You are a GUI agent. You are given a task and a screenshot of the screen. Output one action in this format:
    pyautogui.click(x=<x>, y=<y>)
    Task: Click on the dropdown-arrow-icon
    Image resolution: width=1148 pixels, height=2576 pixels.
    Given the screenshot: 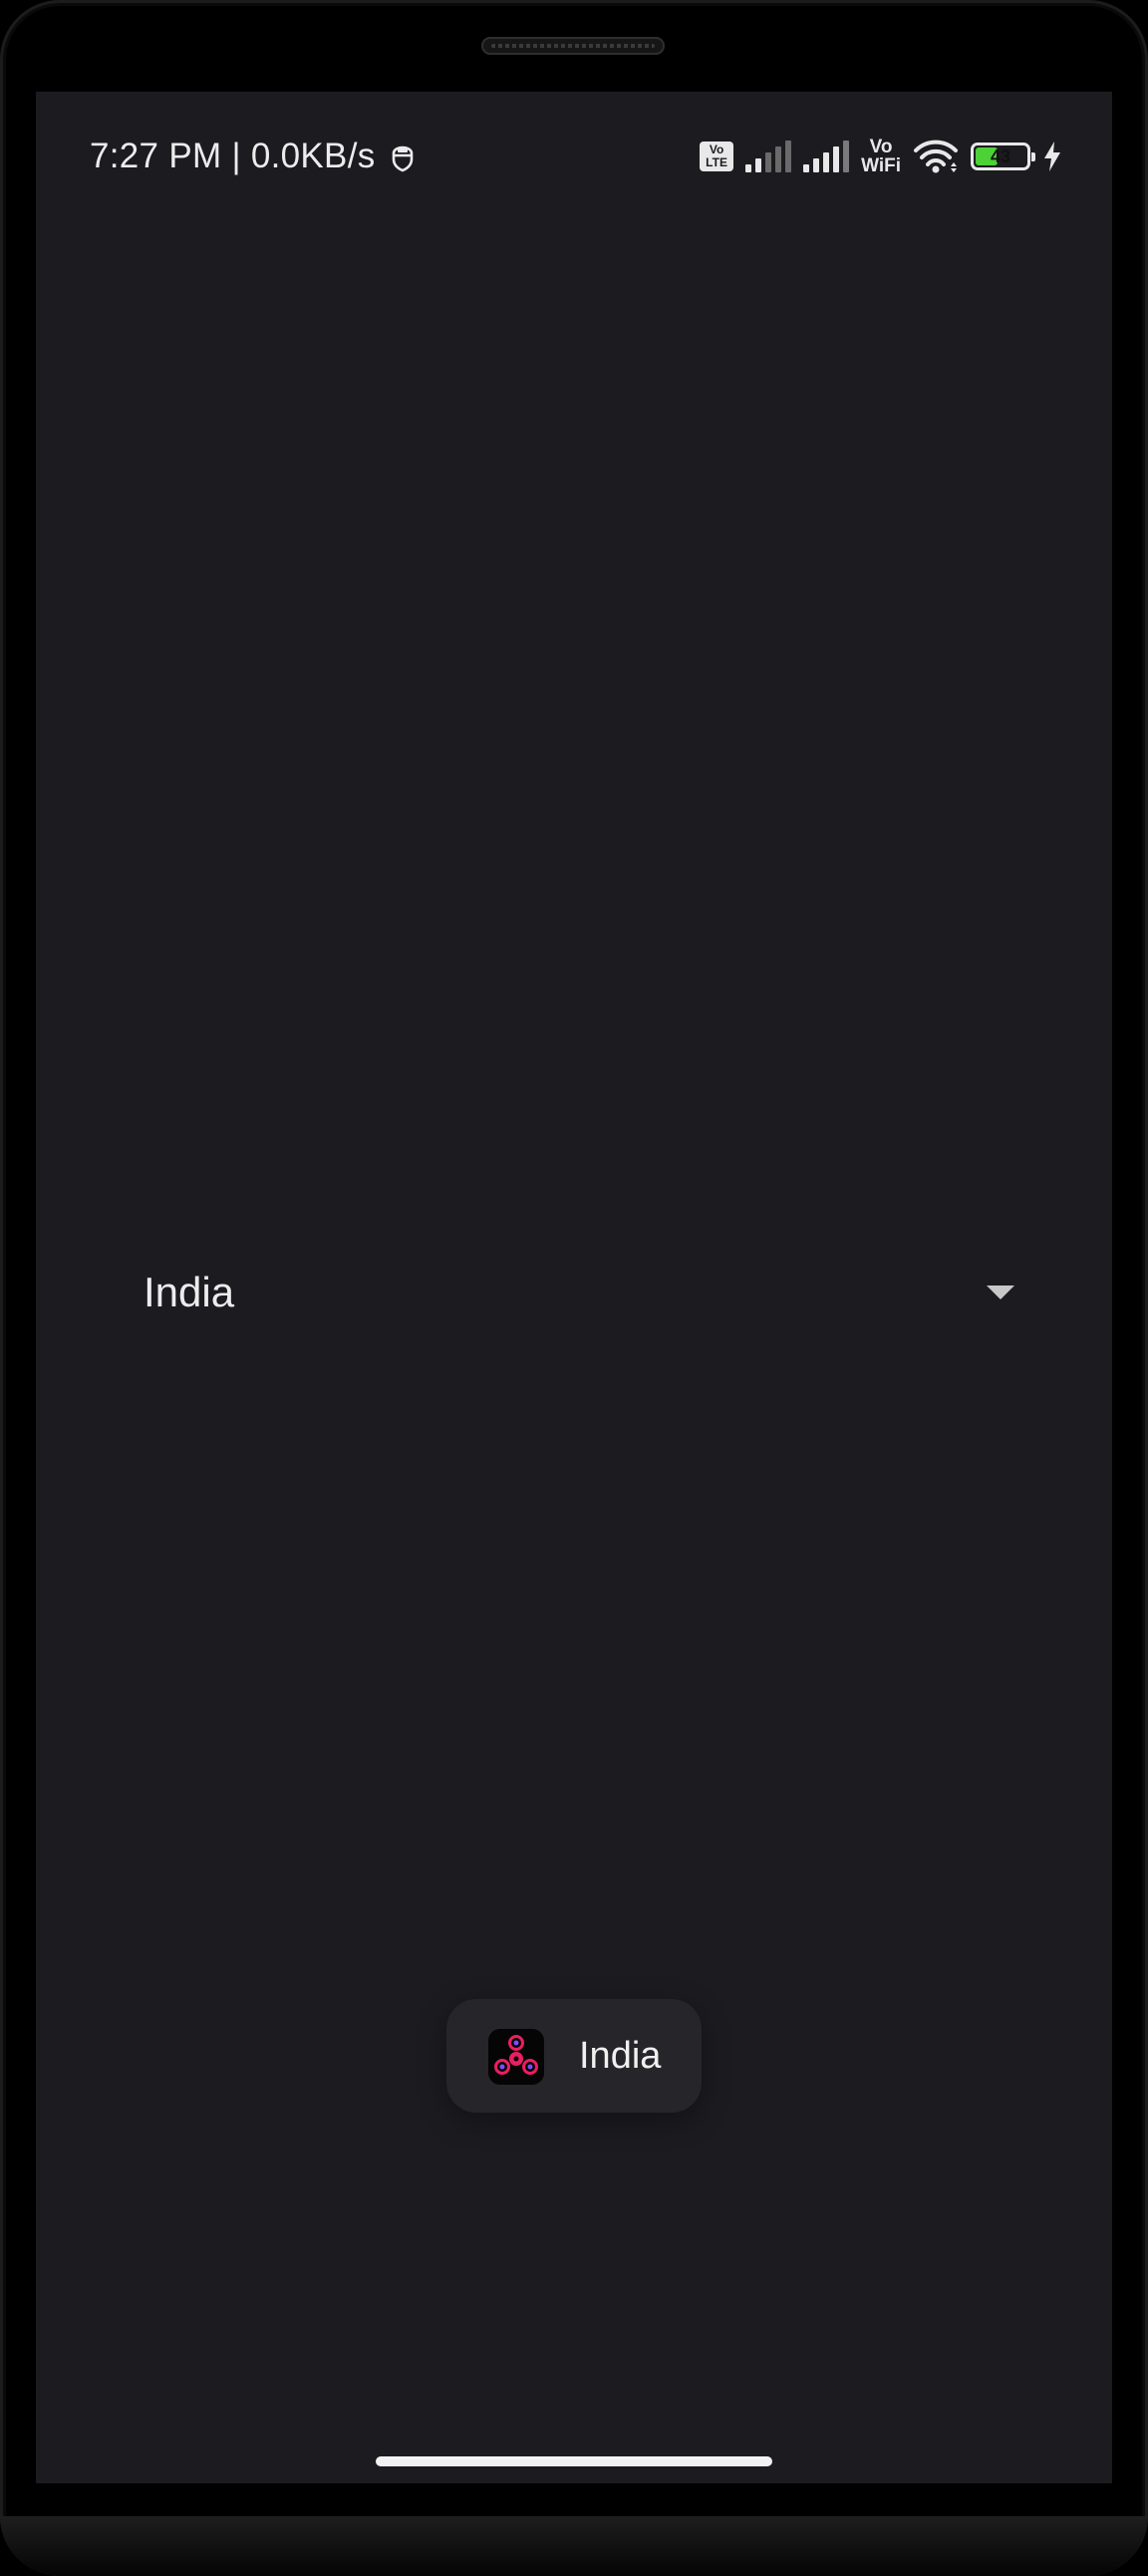 What is the action you would take?
    pyautogui.click(x=1000, y=1292)
    